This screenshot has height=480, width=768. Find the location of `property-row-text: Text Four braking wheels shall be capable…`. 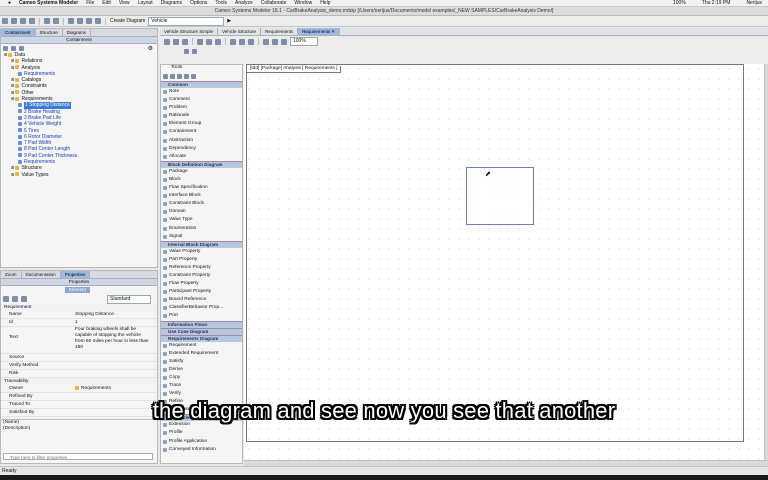

property-row-text: Text Four braking wheels shall be capable… is located at coordinates (79, 340).